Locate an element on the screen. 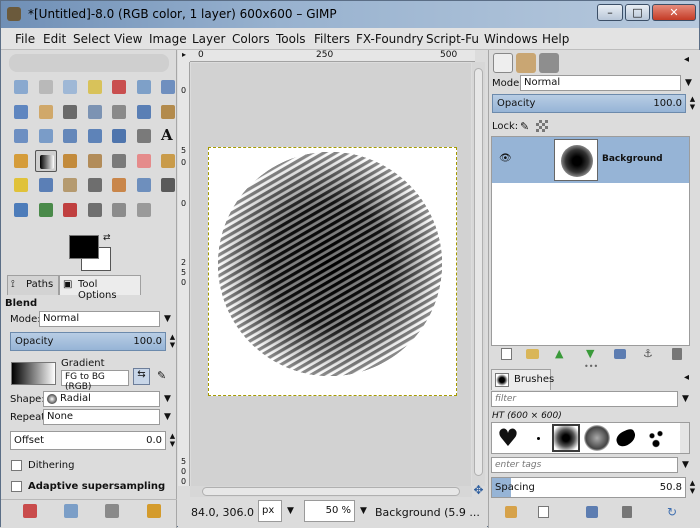 The height and width of the screenshot is (528, 700). menu-tools: Tools is located at coordinates (291, 39).